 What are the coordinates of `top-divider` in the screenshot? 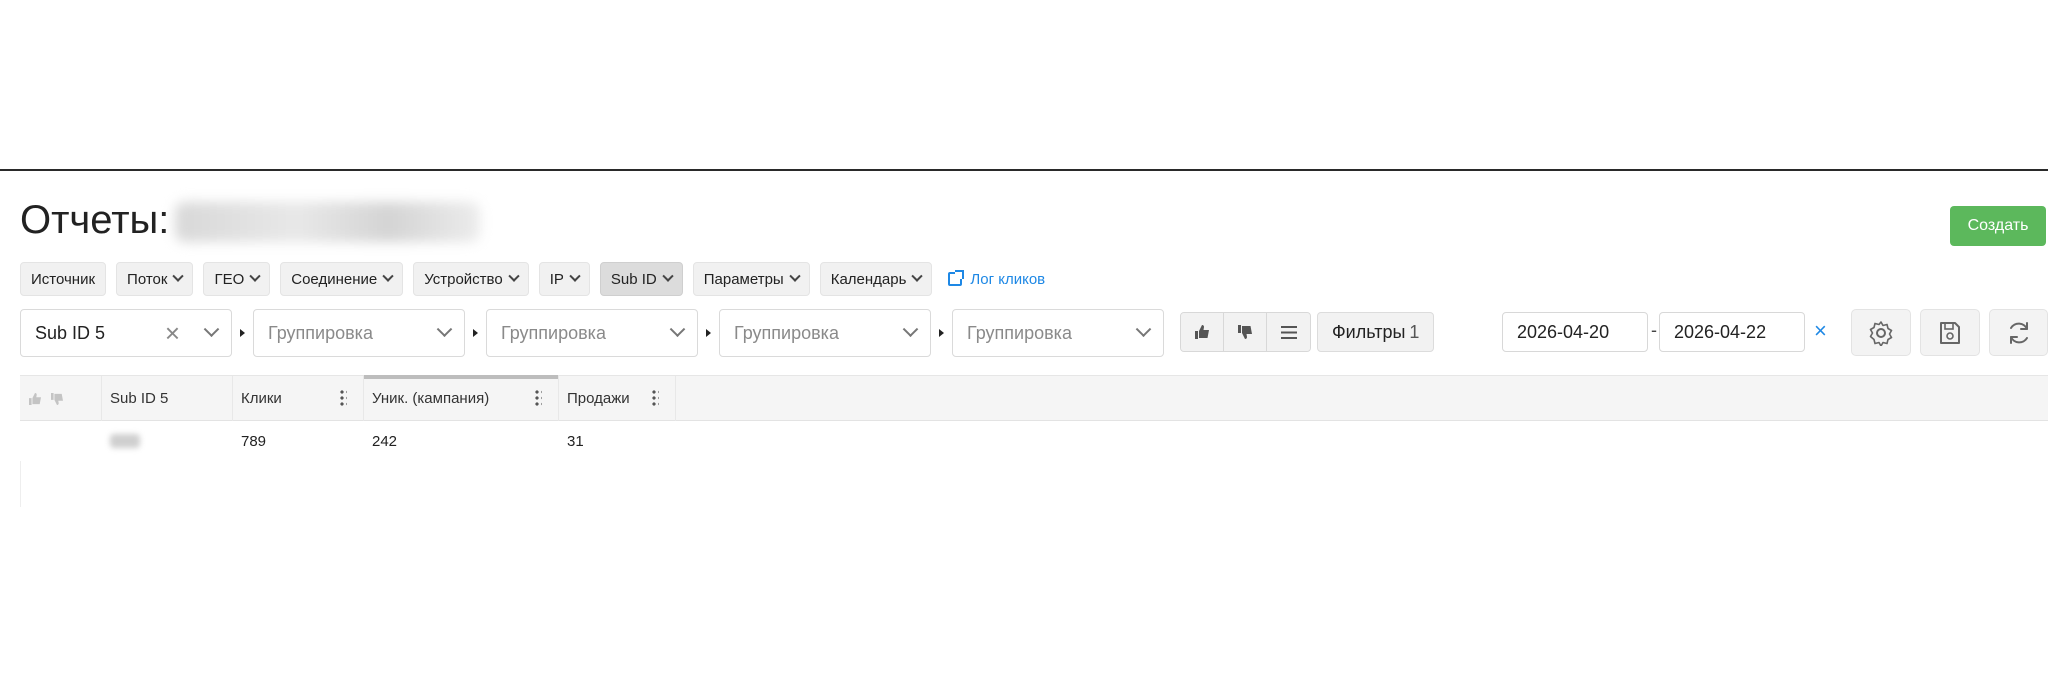 It's located at (1024, 170).